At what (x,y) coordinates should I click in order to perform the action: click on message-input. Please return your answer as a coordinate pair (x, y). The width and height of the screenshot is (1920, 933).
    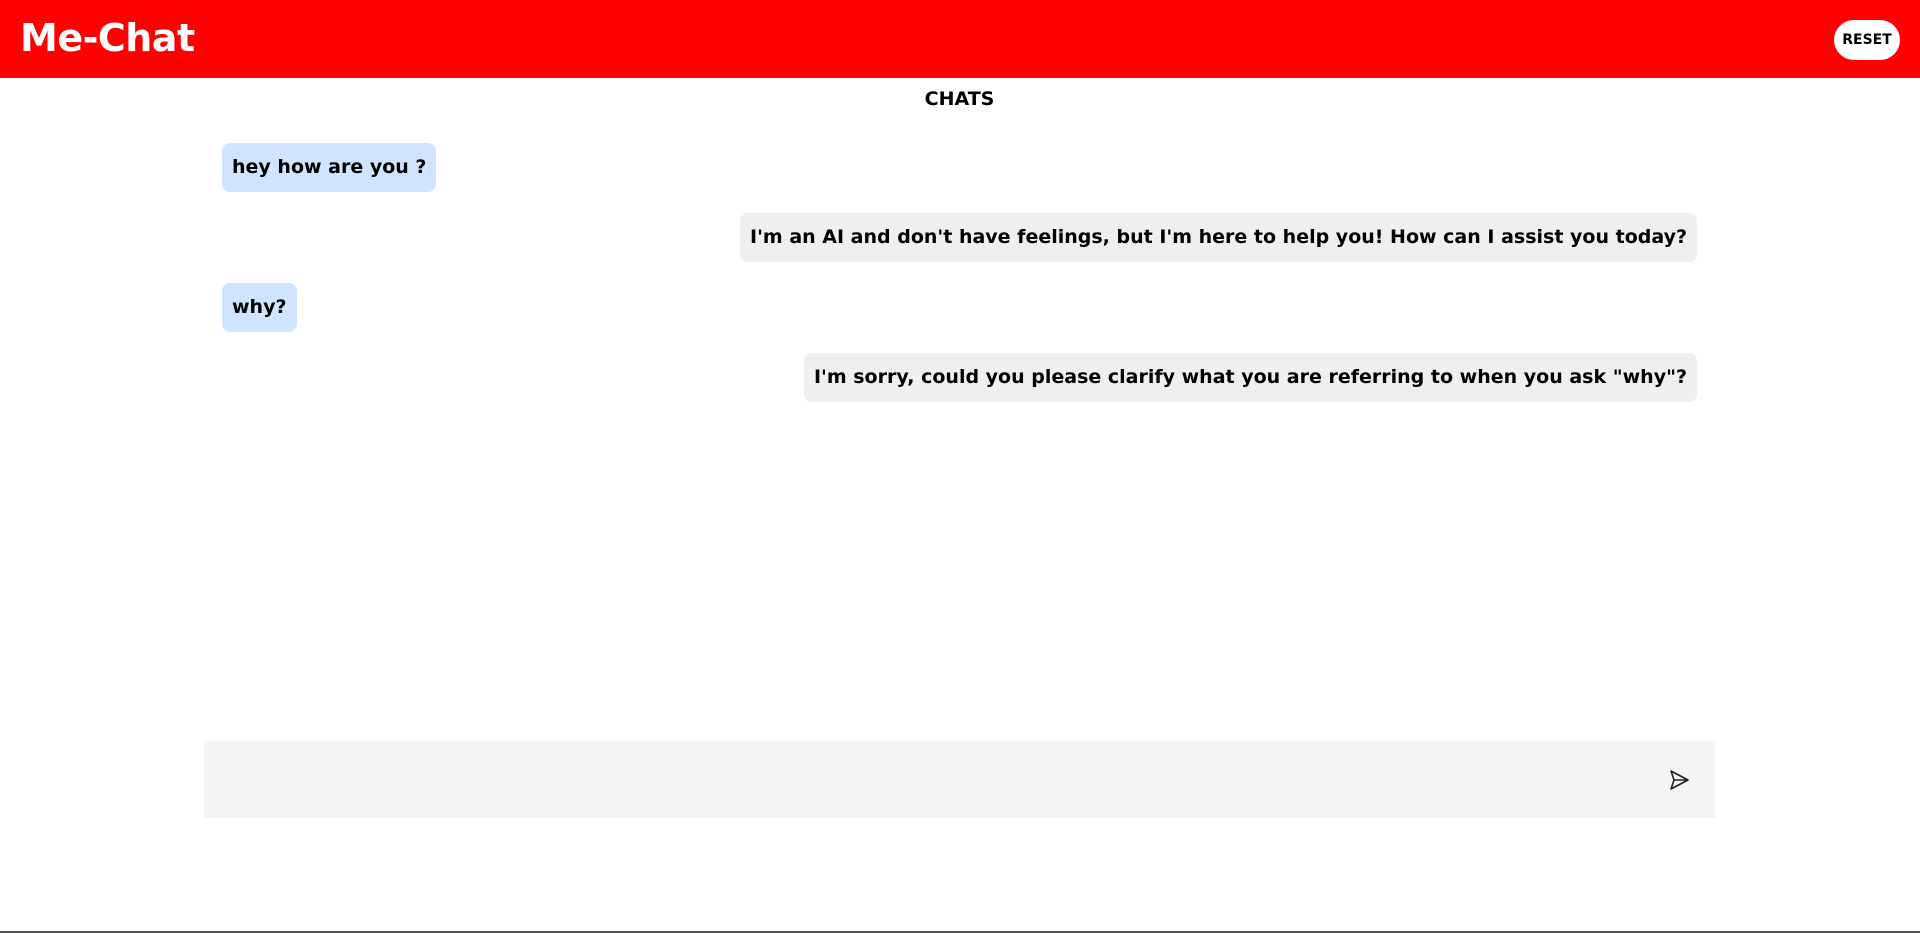
    Looking at the image, I should click on (924, 779).